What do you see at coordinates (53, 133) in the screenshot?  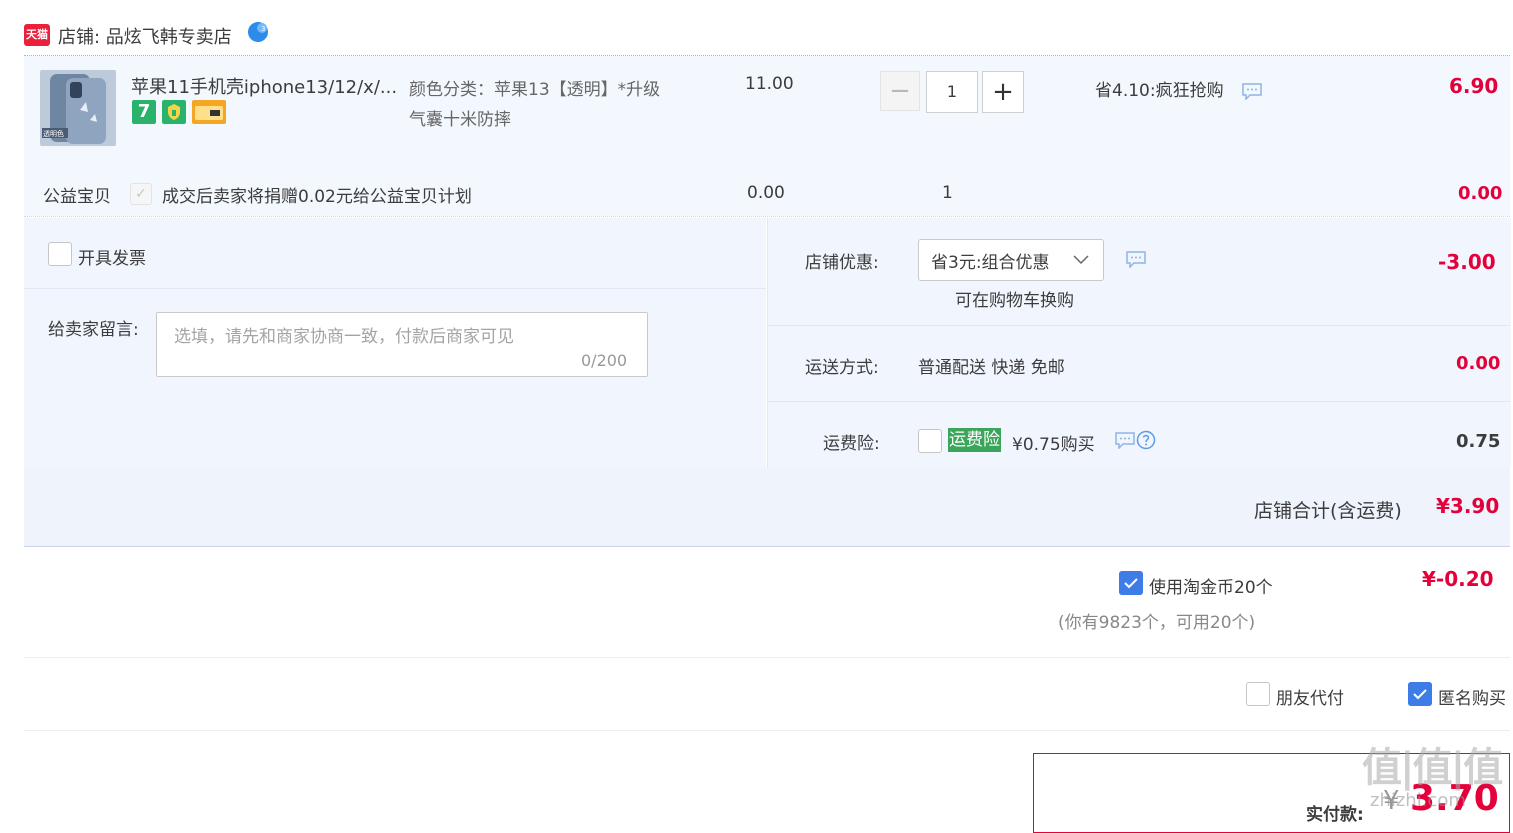 I see `product-image-label: 透明色` at bounding box center [53, 133].